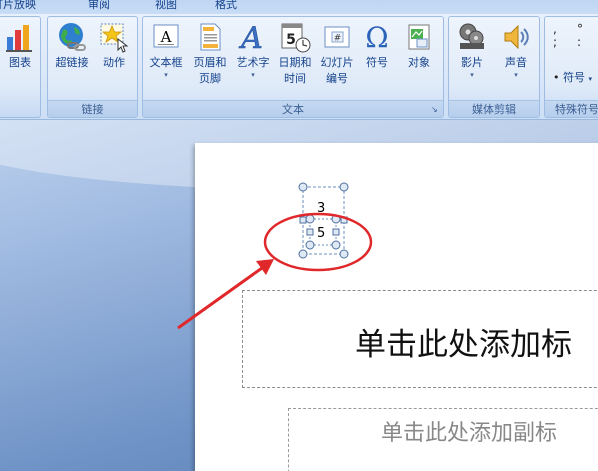 This screenshot has width=598, height=471. Describe the element at coordinates (321, 208) in the screenshot. I see `equation-numerator: 3` at that location.